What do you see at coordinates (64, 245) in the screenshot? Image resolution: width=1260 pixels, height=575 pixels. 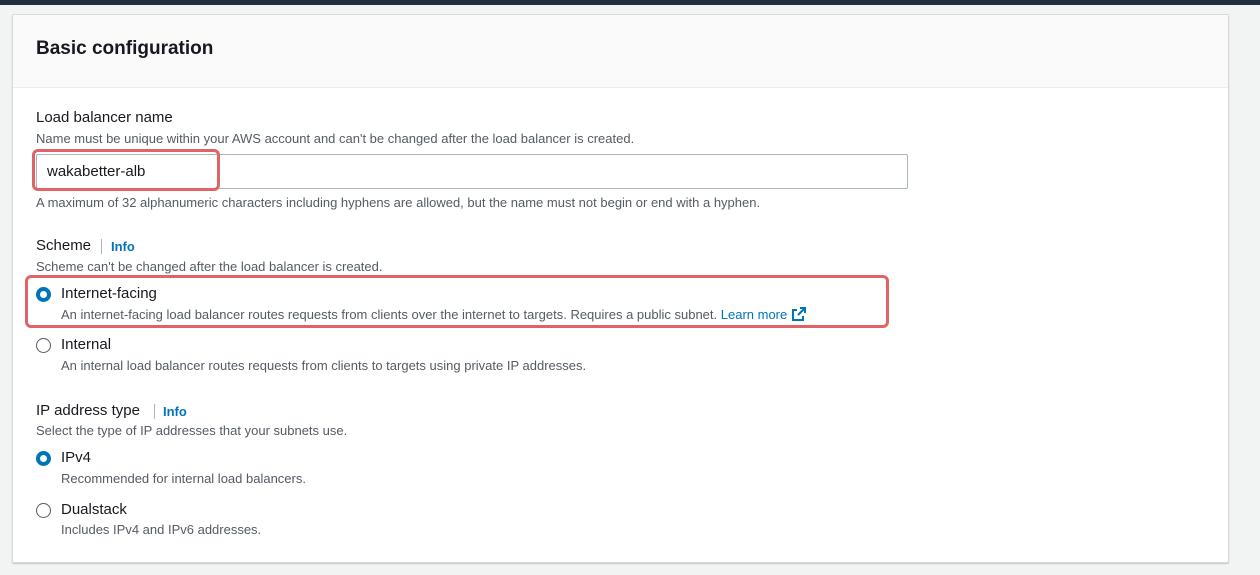 I see `scheme-label: Scheme` at bounding box center [64, 245].